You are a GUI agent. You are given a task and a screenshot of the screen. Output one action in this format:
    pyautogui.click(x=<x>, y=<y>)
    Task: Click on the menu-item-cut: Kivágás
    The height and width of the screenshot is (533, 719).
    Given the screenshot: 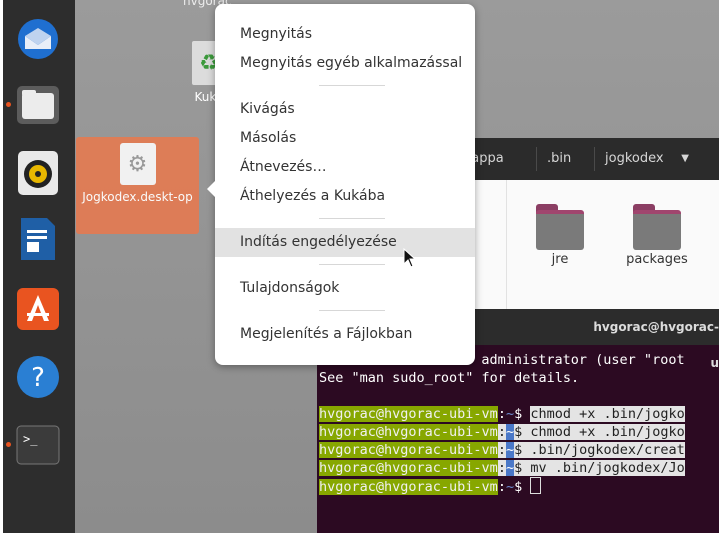 What is the action you would take?
    pyautogui.click(x=345, y=109)
    